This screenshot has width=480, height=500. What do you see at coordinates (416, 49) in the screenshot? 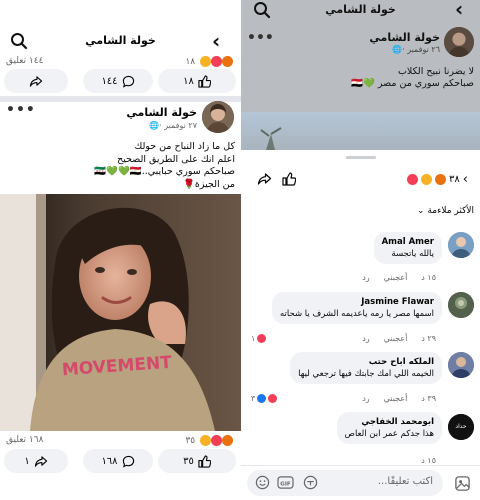
I see `post-meta: ٢٦ نوفمبر ·🌐` at bounding box center [416, 49].